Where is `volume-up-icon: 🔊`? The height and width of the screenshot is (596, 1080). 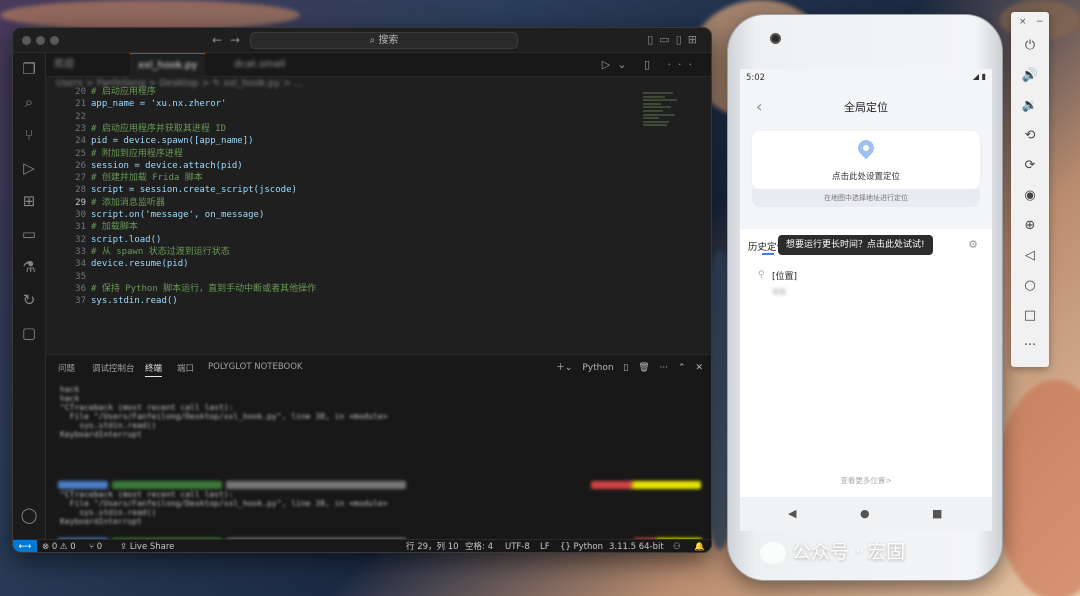
volume-up-icon: 🔊 is located at coordinates (1030, 75).